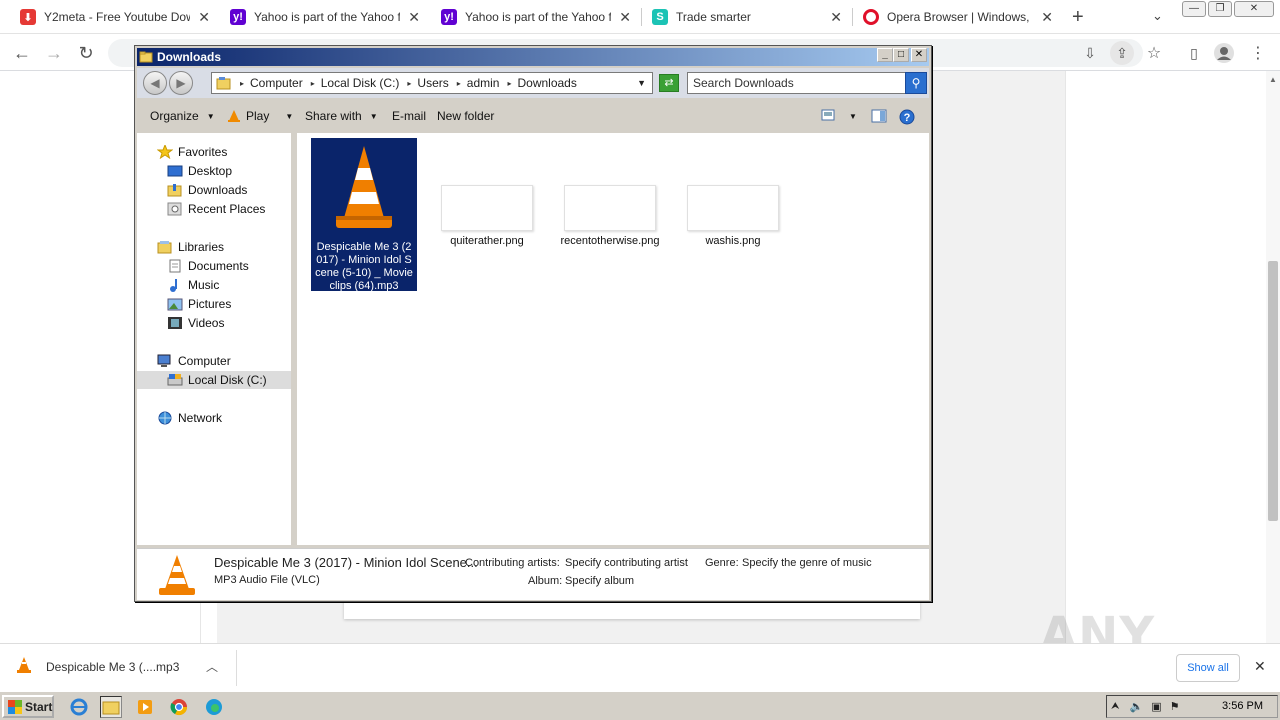 This screenshot has height=720, width=1280. What do you see at coordinates (919, 55) in the screenshot?
I see `close-button: ✕` at bounding box center [919, 55].